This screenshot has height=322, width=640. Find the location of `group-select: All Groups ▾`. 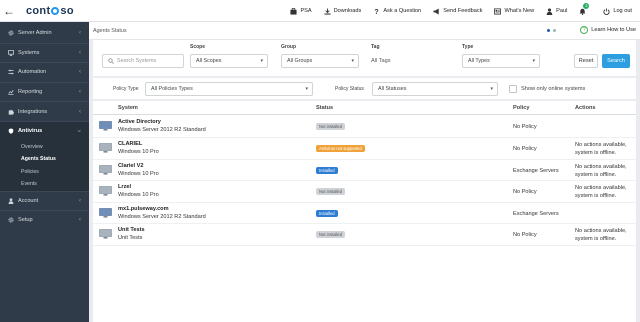

group-select: All Groups ▾ is located at coordinates (320, 61).